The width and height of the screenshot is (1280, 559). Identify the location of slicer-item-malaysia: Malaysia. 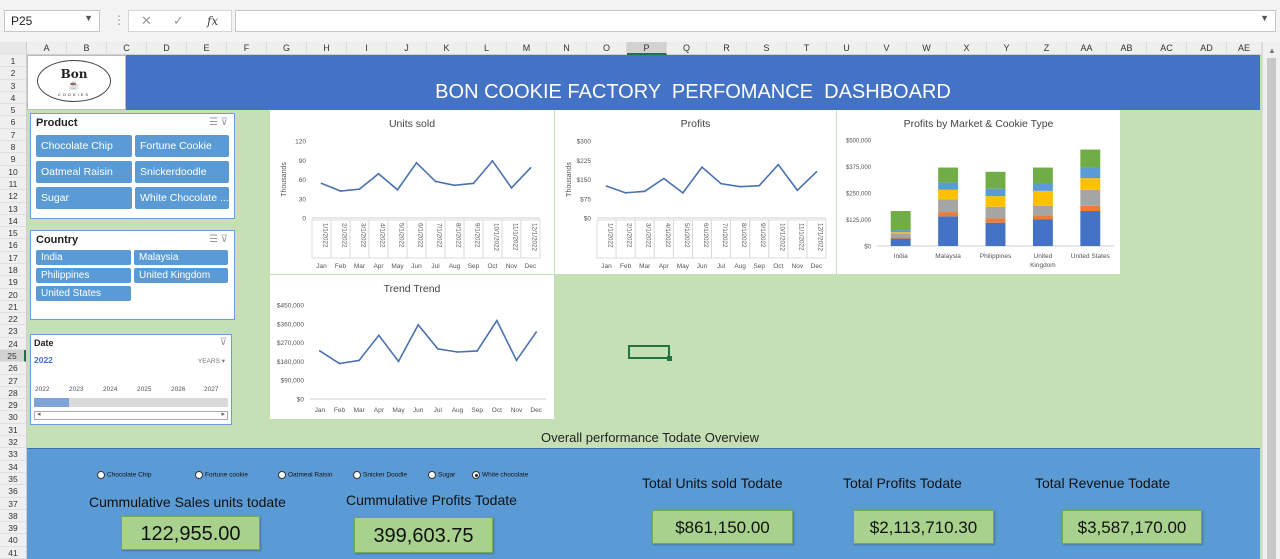
(181, 257).